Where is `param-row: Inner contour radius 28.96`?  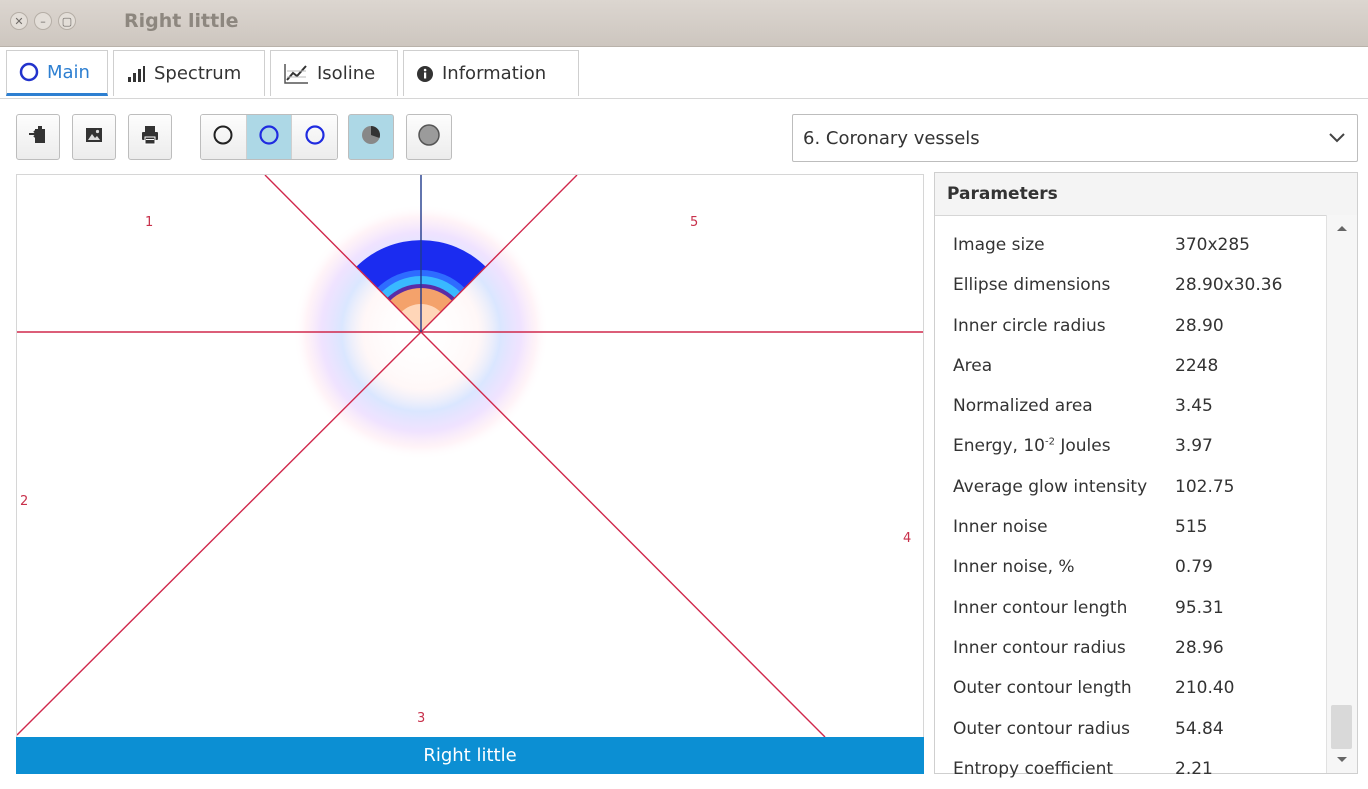 param-row: Inner contour radius 28.96 is located at coordinates (1130, 648).